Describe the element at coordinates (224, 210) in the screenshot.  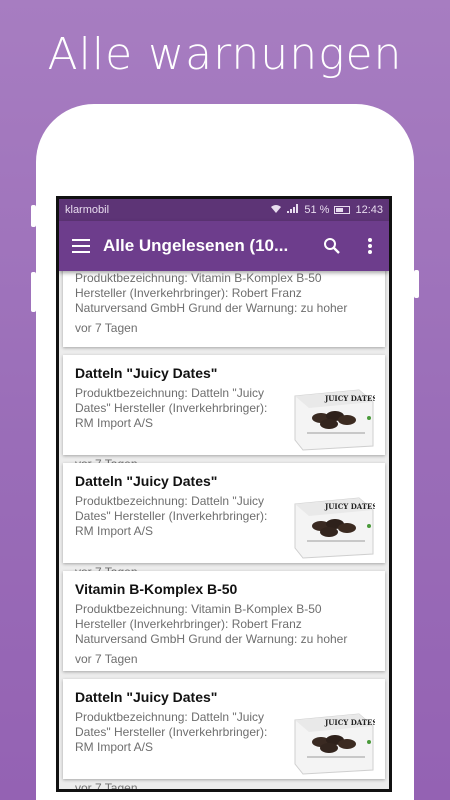
I see `status-bar: klarmobil 51 % 12:43` at that location.